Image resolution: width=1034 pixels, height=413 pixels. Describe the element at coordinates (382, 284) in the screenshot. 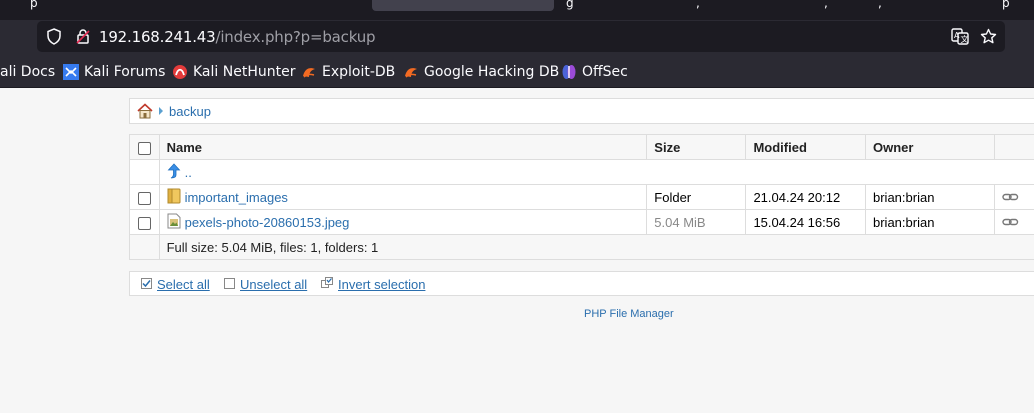

I see `invert-selection-label: Invert selection` at that location.